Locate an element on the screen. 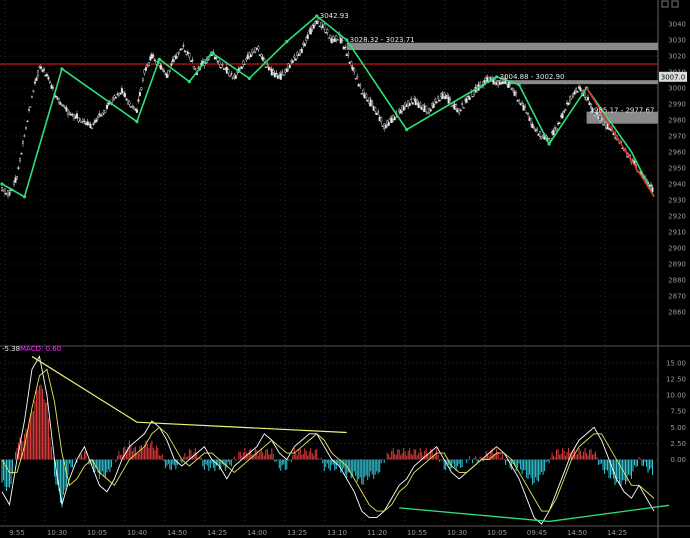  current-price-label: 3007.0 is located at coordinates (673, 77).